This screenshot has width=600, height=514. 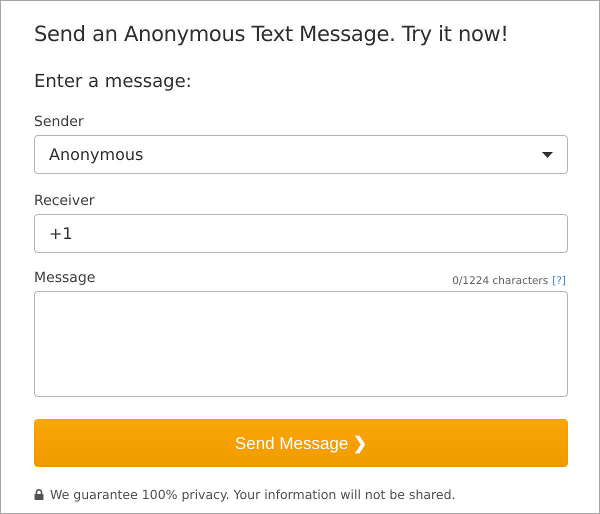 What do you see at coordinates (272, 34) in the screenshot?
I see `page-title: Send an Anonymous Text Message. Try it now!` at bounding box center [272, 34].